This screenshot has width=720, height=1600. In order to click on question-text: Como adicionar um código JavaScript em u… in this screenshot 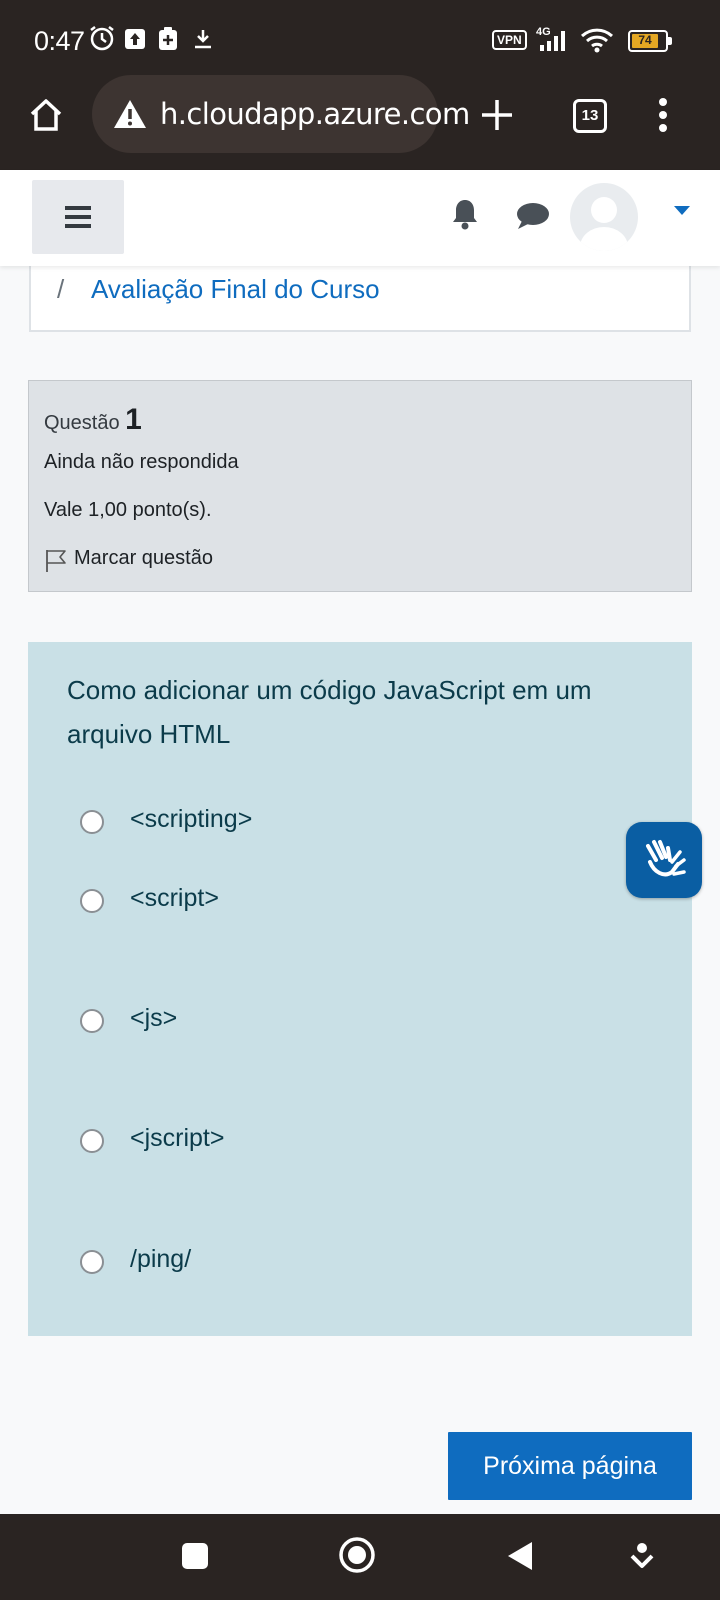, I will do `click(329, 712)`.